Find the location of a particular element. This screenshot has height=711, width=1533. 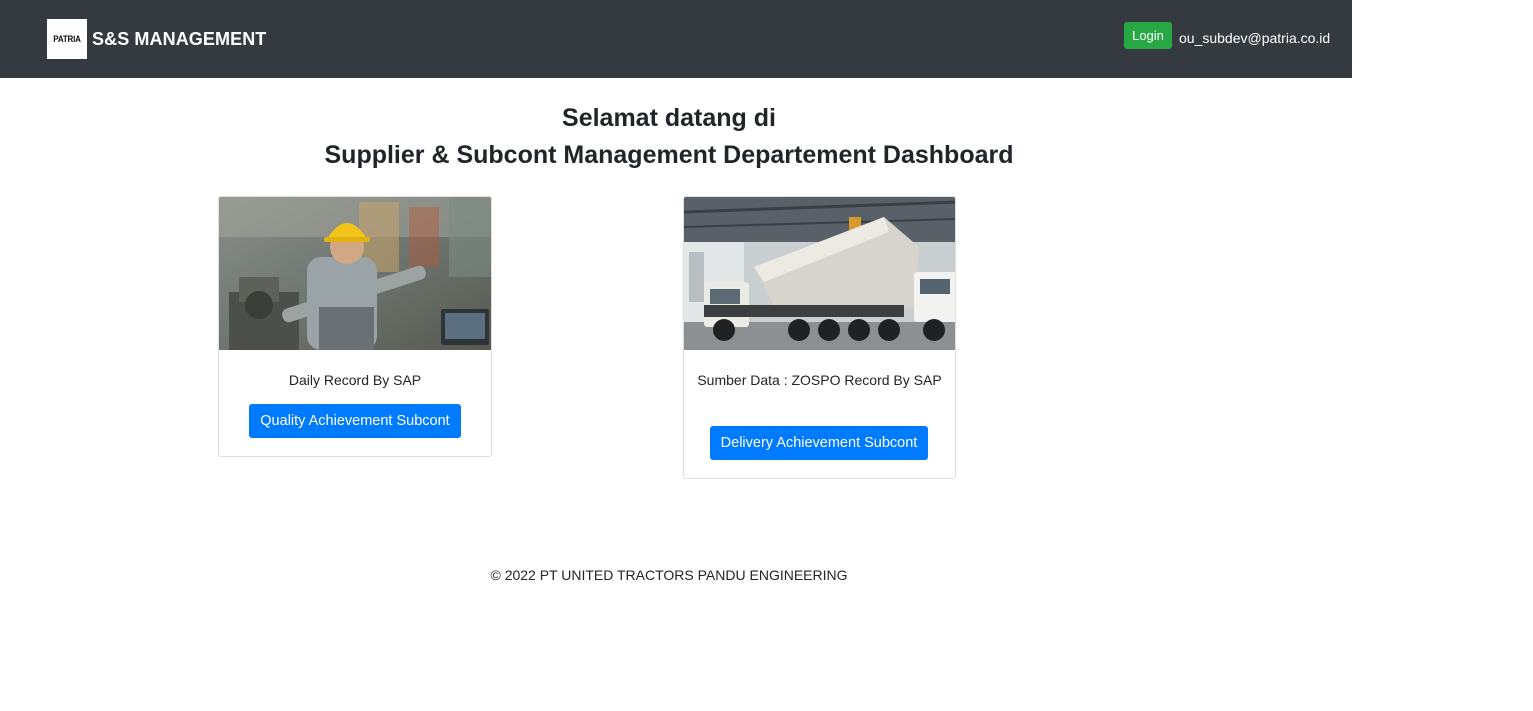

brand: PATRIA S&S MANAGEMENT is located at coordinates (156, 39).